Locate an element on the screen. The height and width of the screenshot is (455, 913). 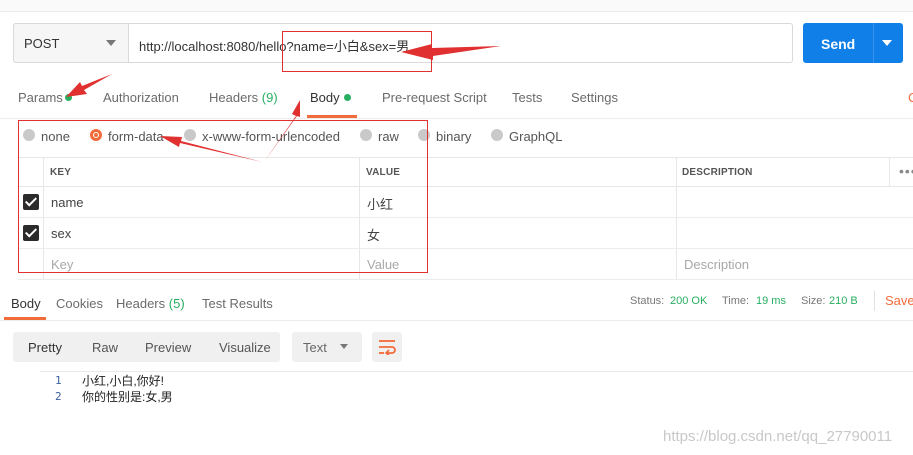
annotation-arrows is located at coordinates (283, 103).